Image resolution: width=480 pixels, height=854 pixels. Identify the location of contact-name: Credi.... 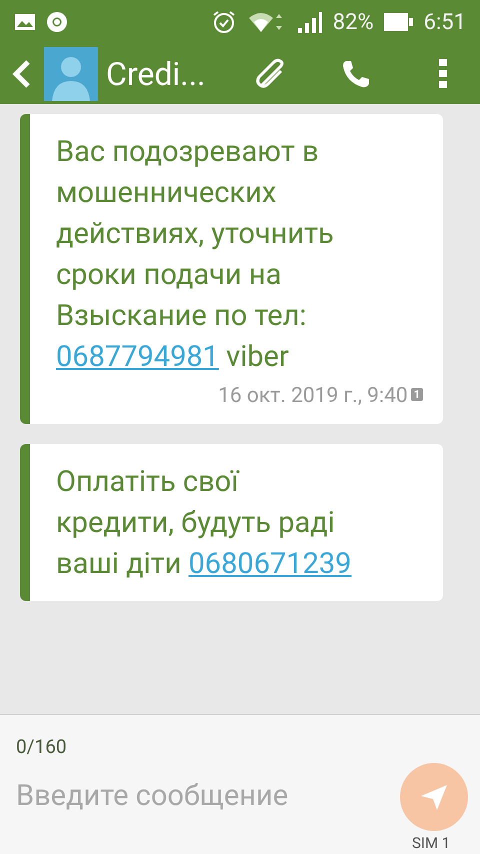
(156, 74).